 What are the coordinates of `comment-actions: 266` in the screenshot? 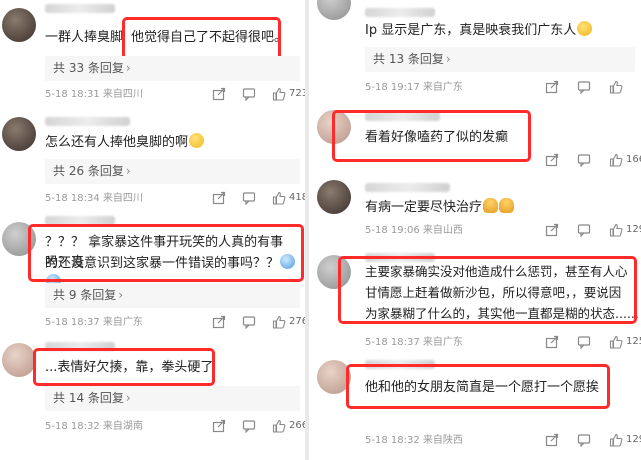 It's located at (258, 427).